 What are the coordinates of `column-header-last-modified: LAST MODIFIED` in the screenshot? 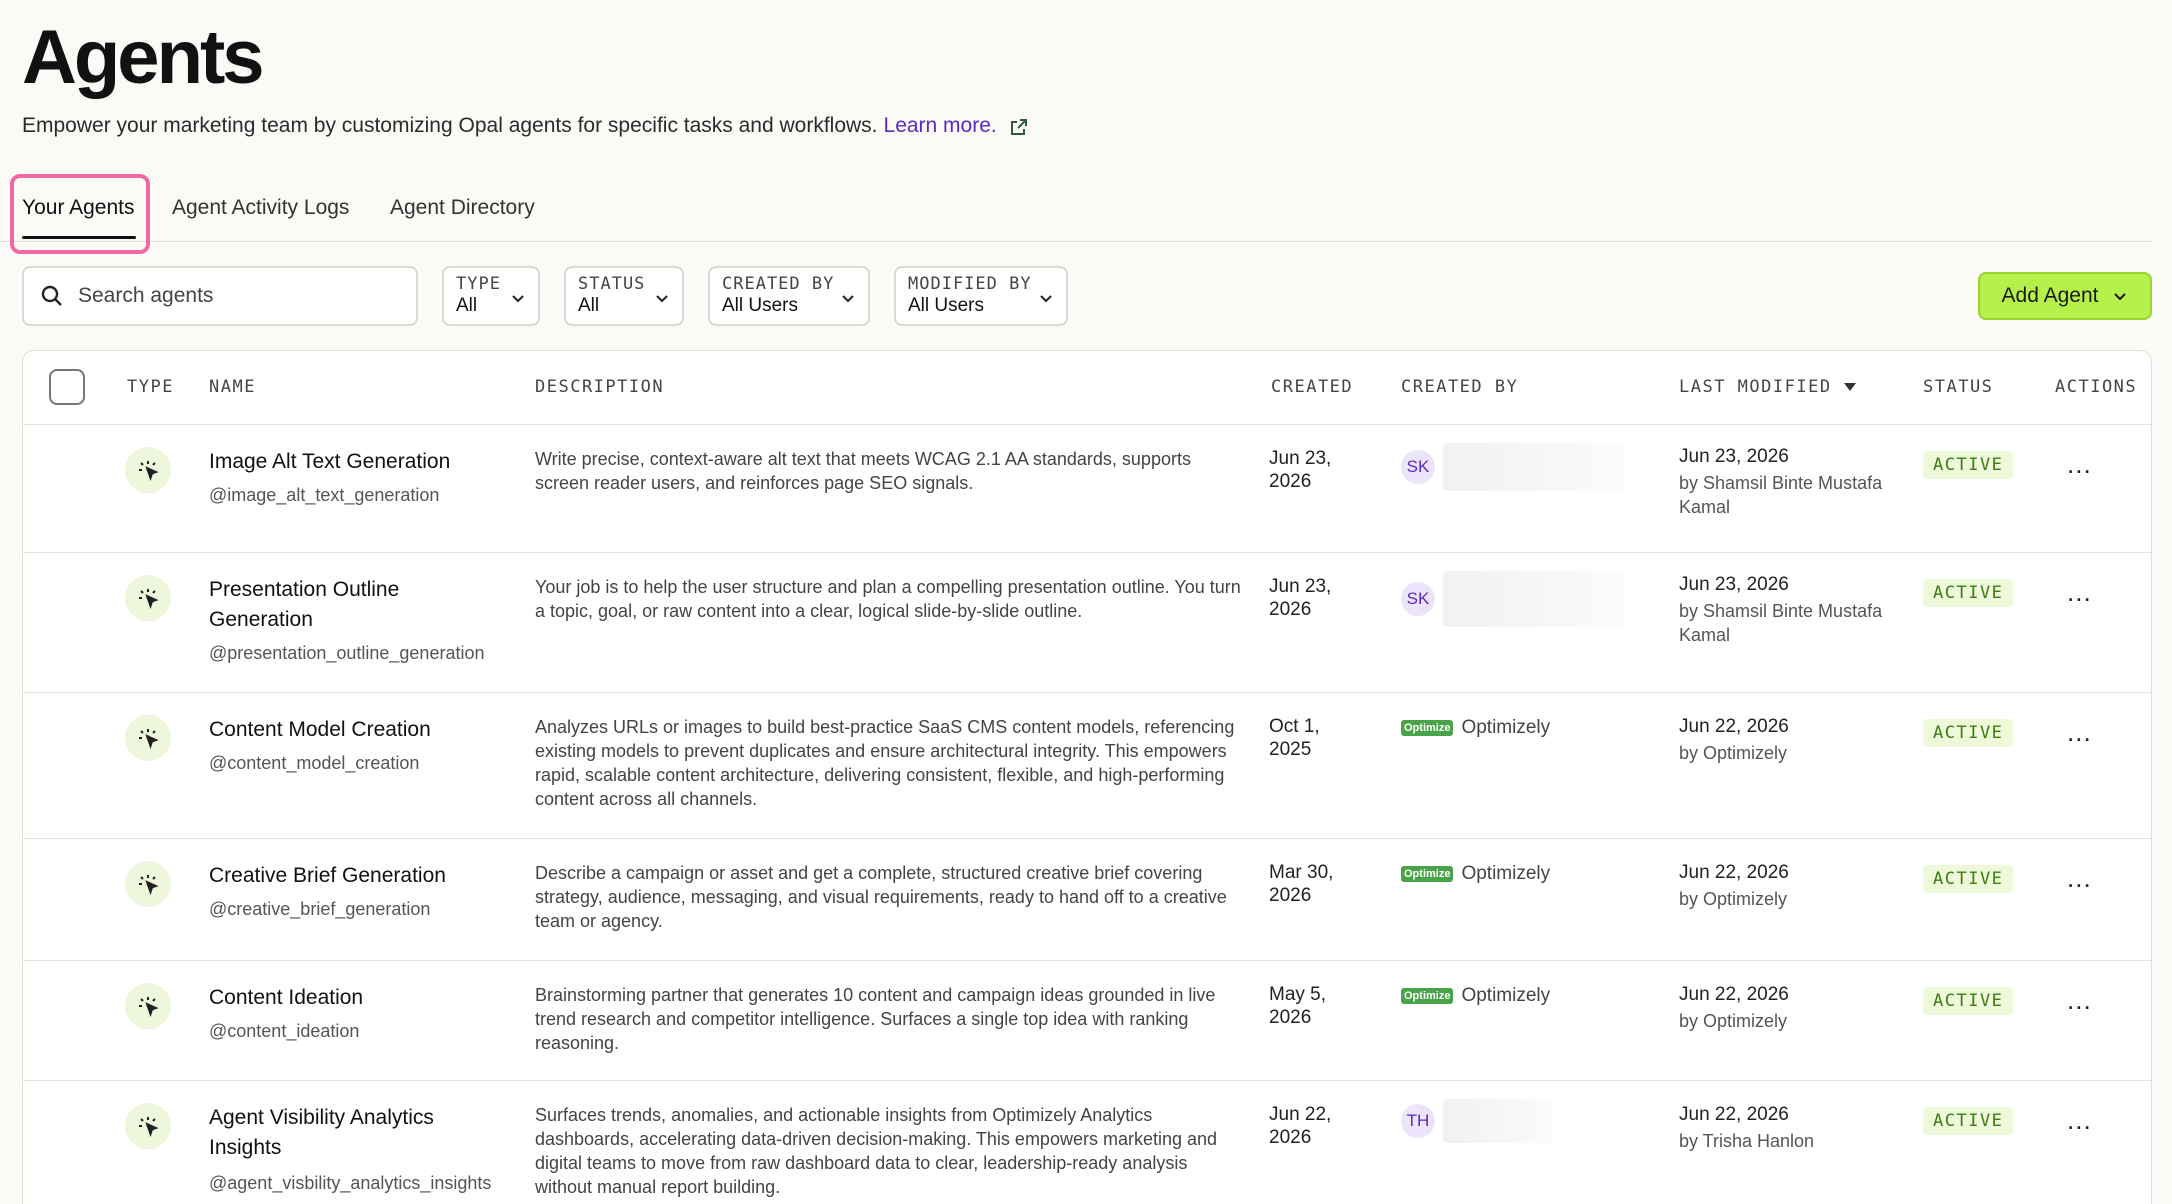 It's located at (1767, 387).